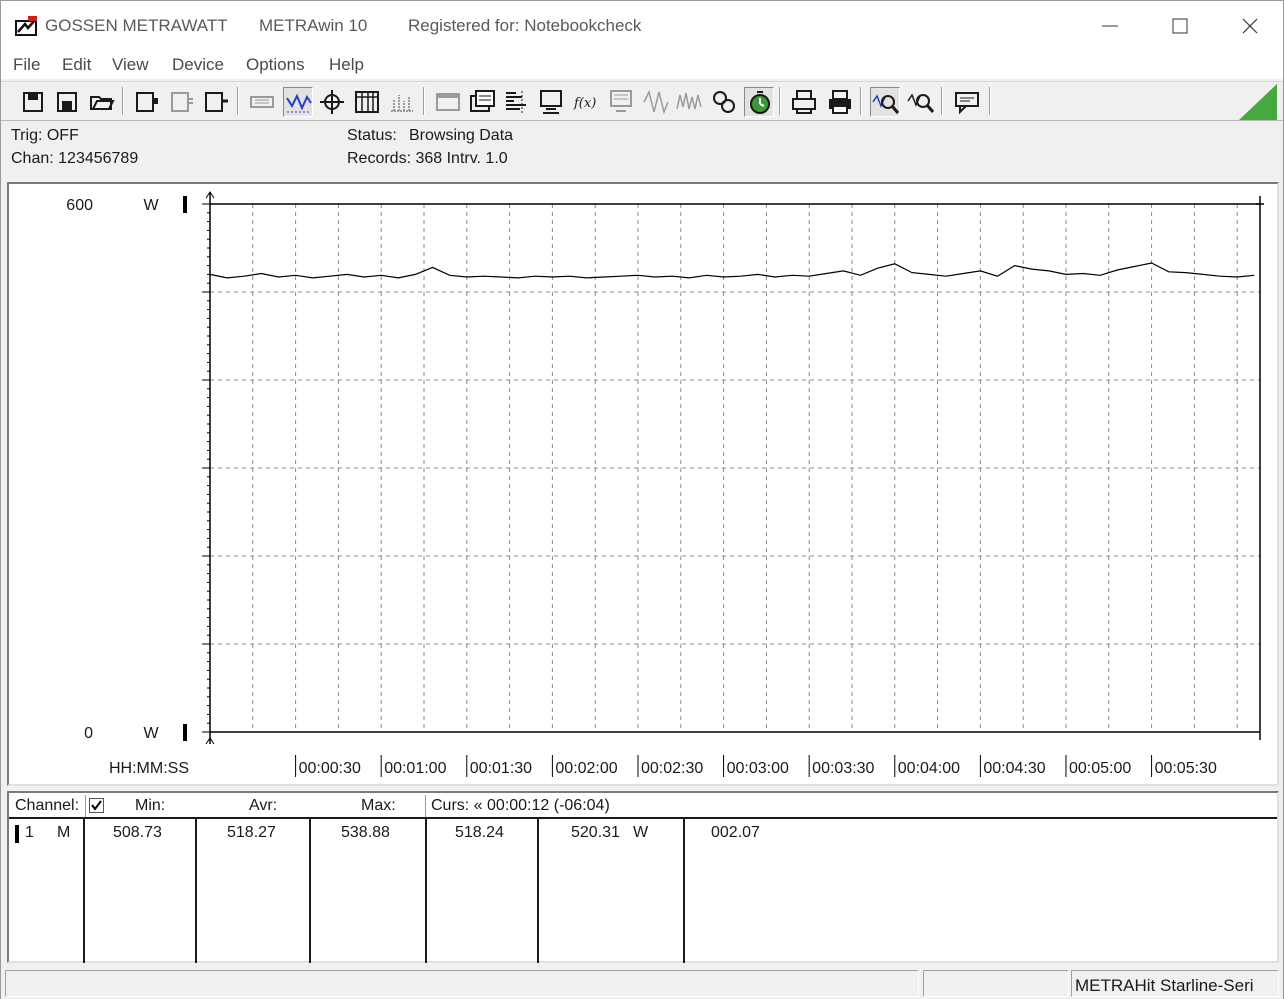 The image size is (1284, 999). I want to click on noise-disabled-button, so click(689, 102).